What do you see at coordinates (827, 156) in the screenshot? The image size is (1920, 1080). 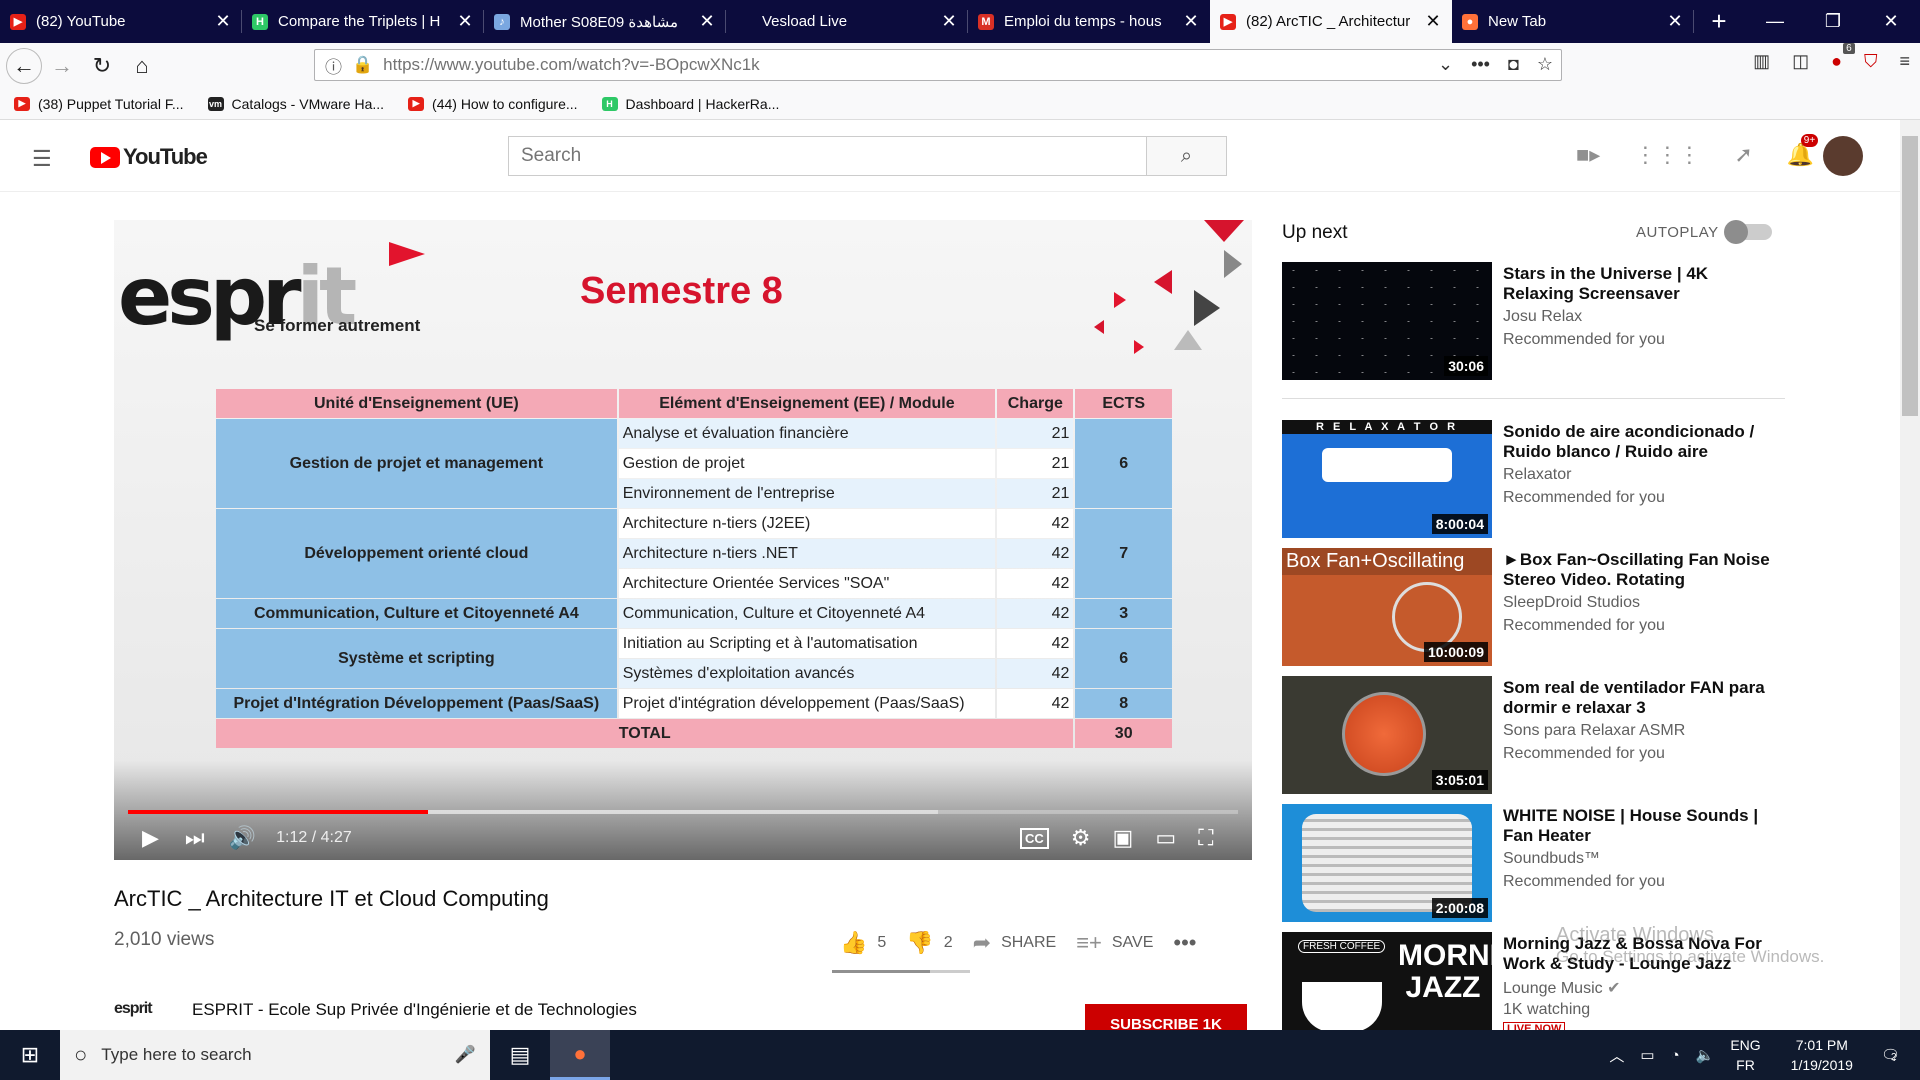 I see `search-input` at bounding box center [827, 156].